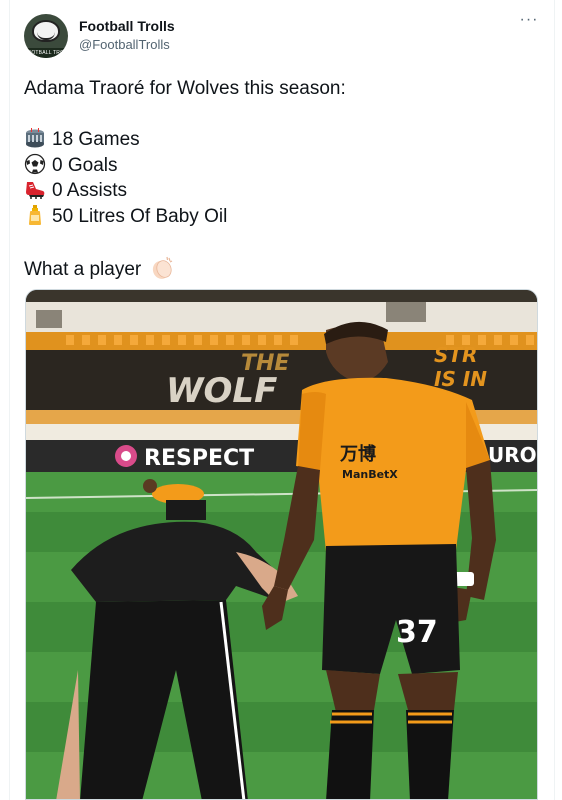 This screenshot has height=800, width=562. I want to click on shirt-sponsor: 万博, so click(357, 454).